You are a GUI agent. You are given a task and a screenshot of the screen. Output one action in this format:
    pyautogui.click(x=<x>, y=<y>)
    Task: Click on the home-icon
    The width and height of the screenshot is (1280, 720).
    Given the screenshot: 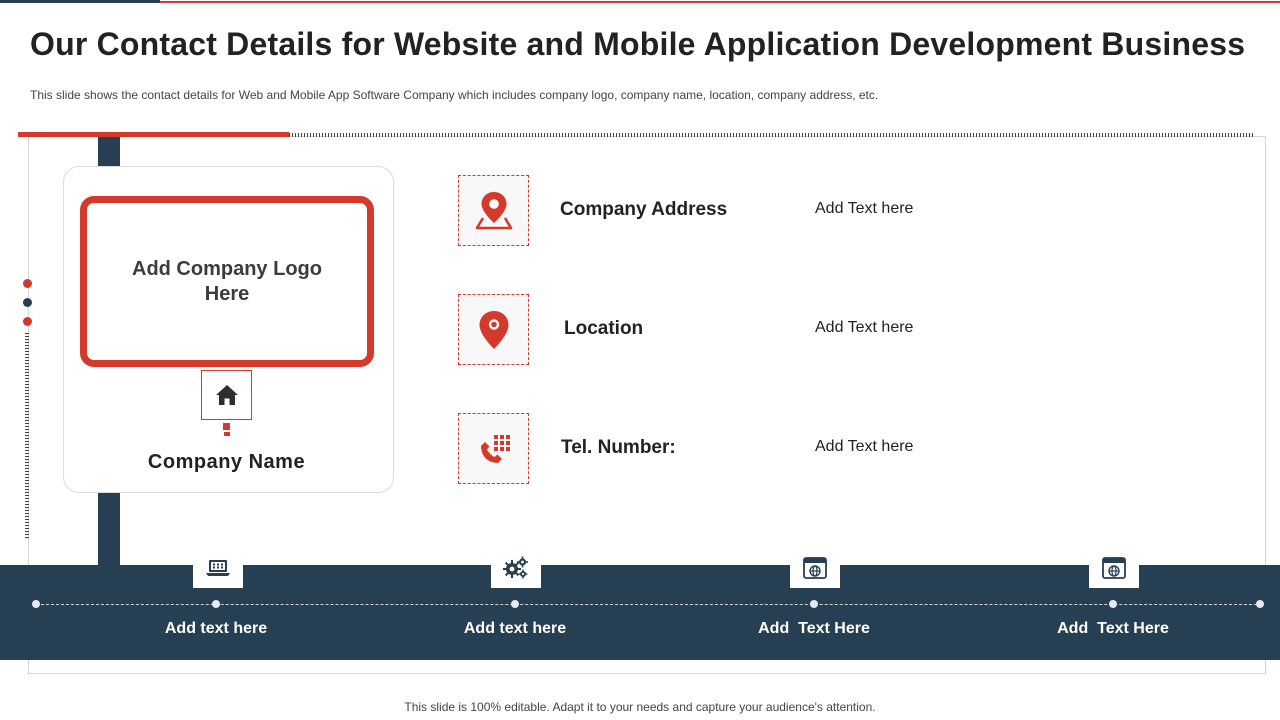 What is the action you would take?
    pyautogui.click(x=226, y=395)
    